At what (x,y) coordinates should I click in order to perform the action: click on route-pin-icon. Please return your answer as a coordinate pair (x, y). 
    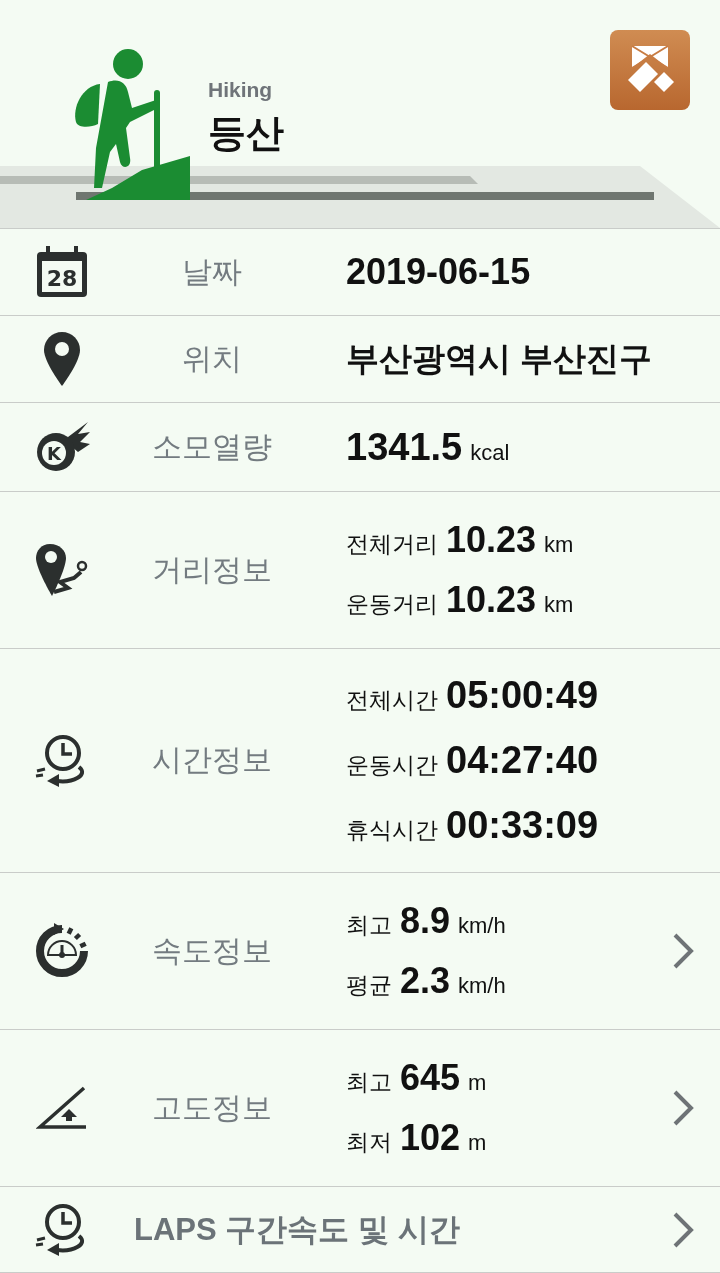
    Looking at the image, I should click on (62, 570).